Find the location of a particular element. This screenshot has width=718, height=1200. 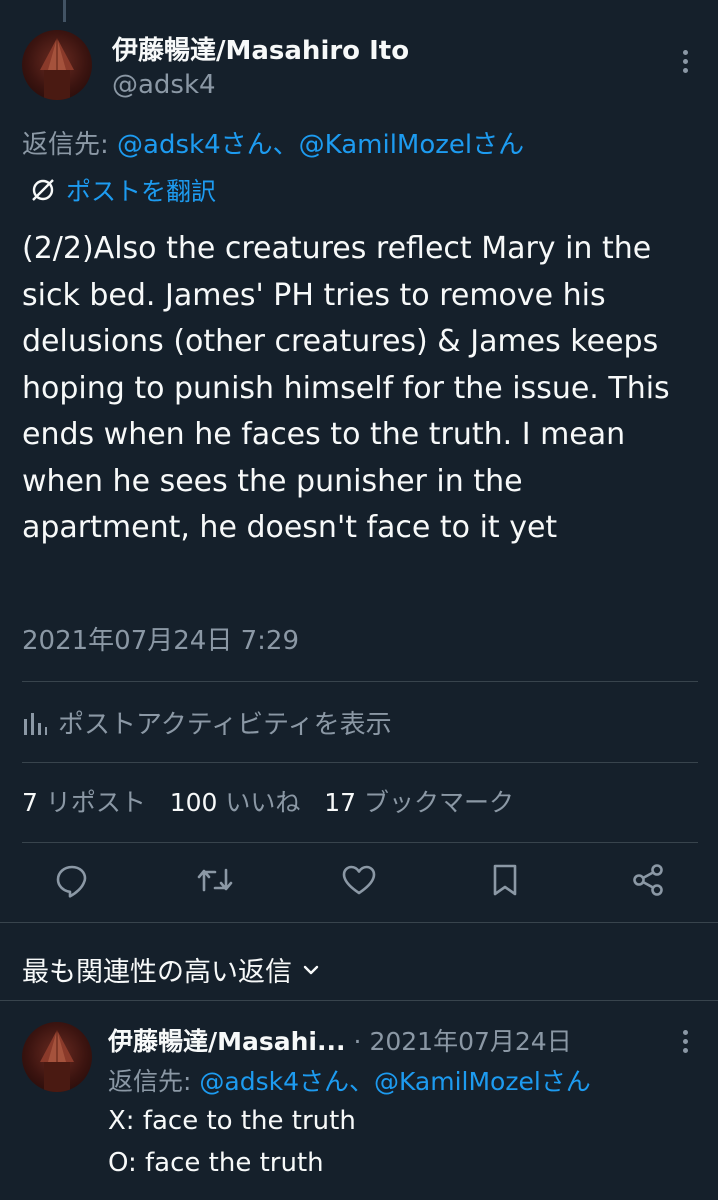

reply-reply-to-line: 返信先: @adsk4さん、@KamilMozelさん is located at coordinates (349, 1080).